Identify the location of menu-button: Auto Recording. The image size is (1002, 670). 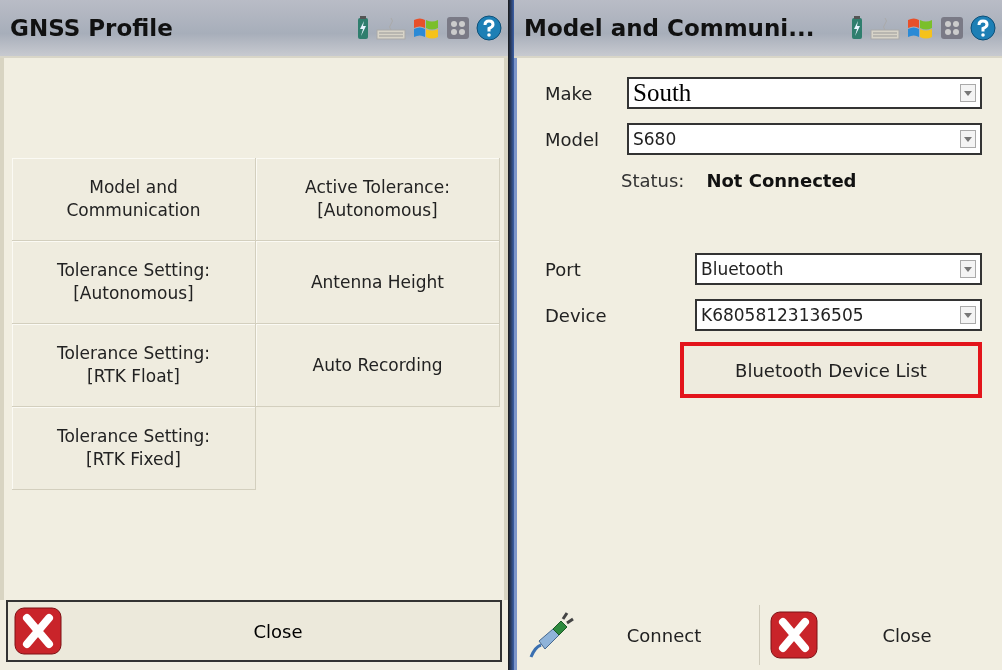
(378, 365).